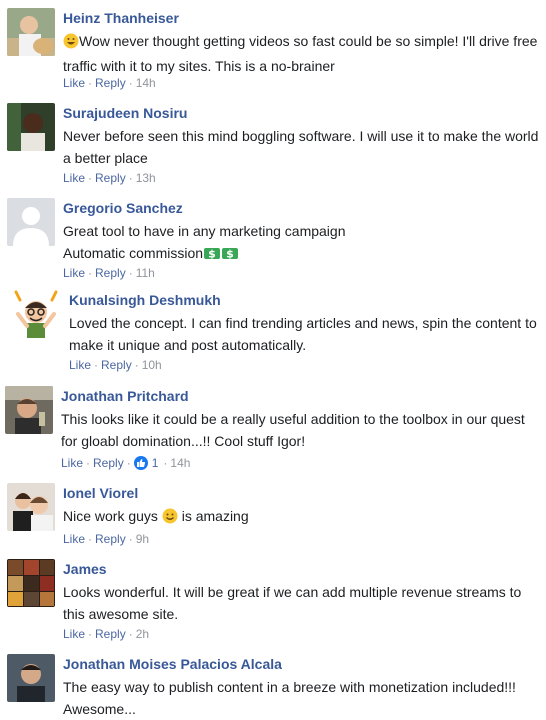 This screenshot has height=720, width=546. I want to click on comment-actions: Like · Reply · 10h, so click(115, 365).